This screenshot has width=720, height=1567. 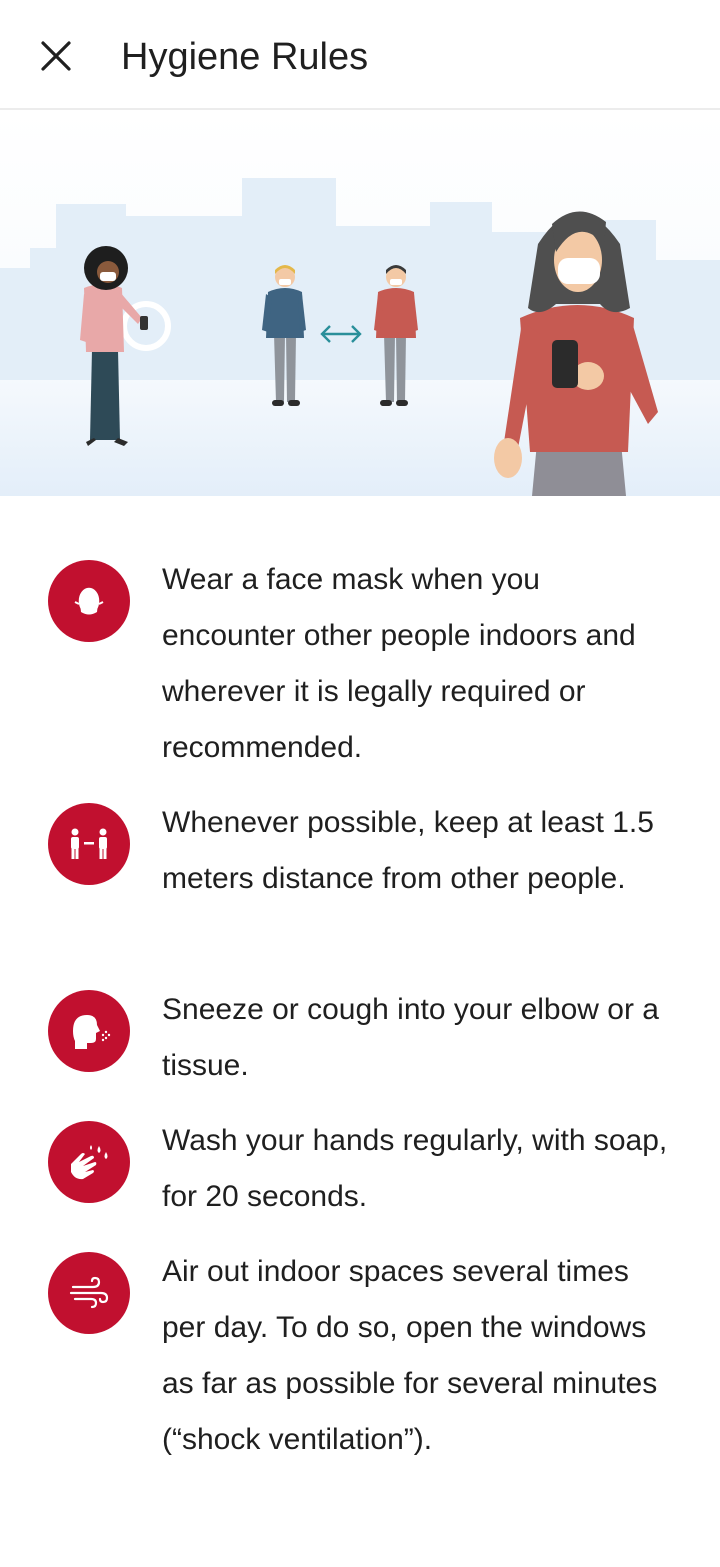 I want to click on face-mask-icon, so click(x=89, y=601).